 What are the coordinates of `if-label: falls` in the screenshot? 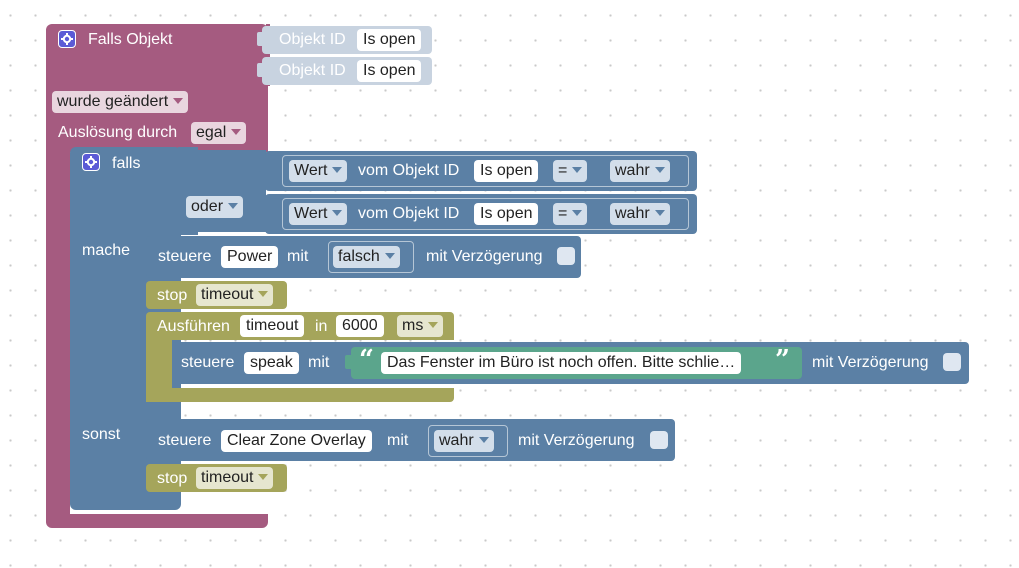 It's located at (126, 163).